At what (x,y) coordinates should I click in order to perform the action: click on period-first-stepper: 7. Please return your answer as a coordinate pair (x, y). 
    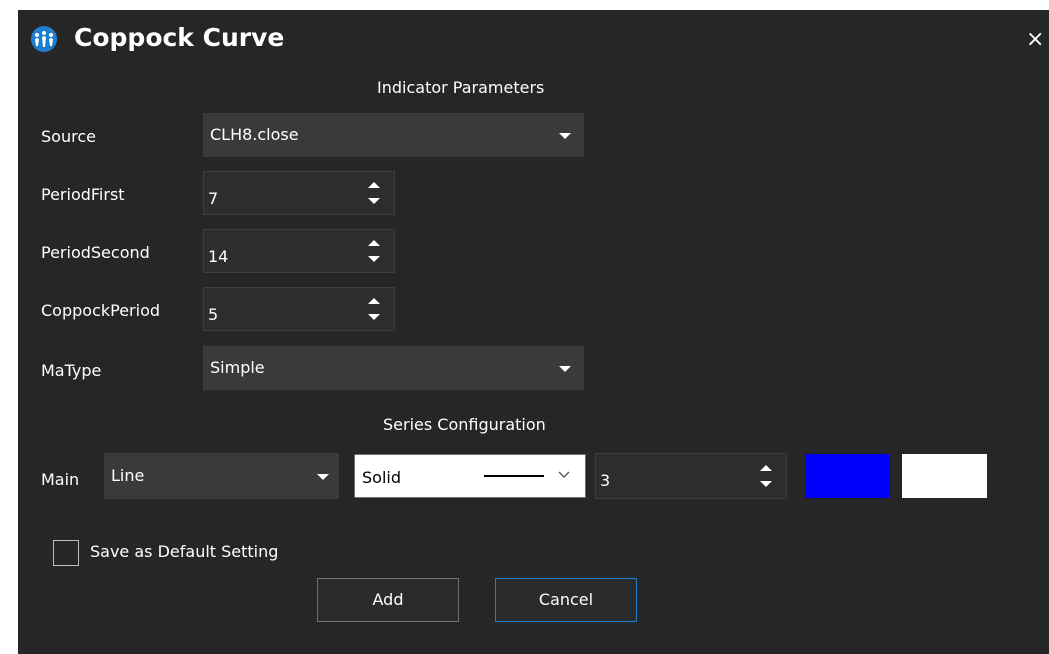
    Looking at the image, I should click on (299, 193).